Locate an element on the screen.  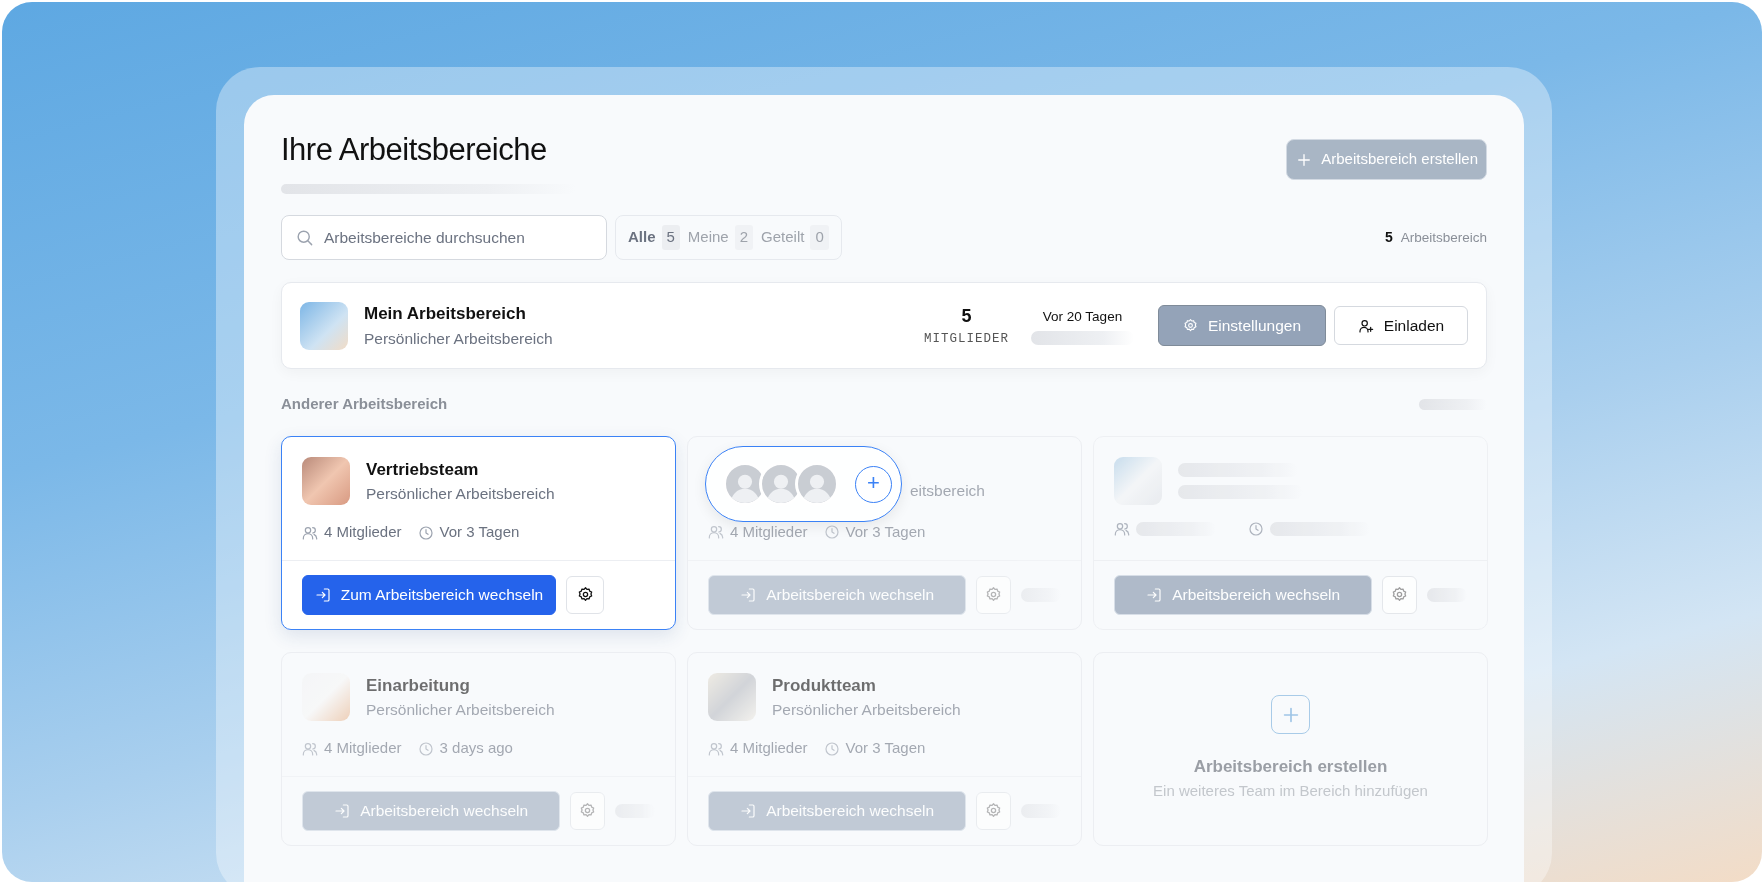
filter-tab: Meine 2 is located at coordinates (720, 237).